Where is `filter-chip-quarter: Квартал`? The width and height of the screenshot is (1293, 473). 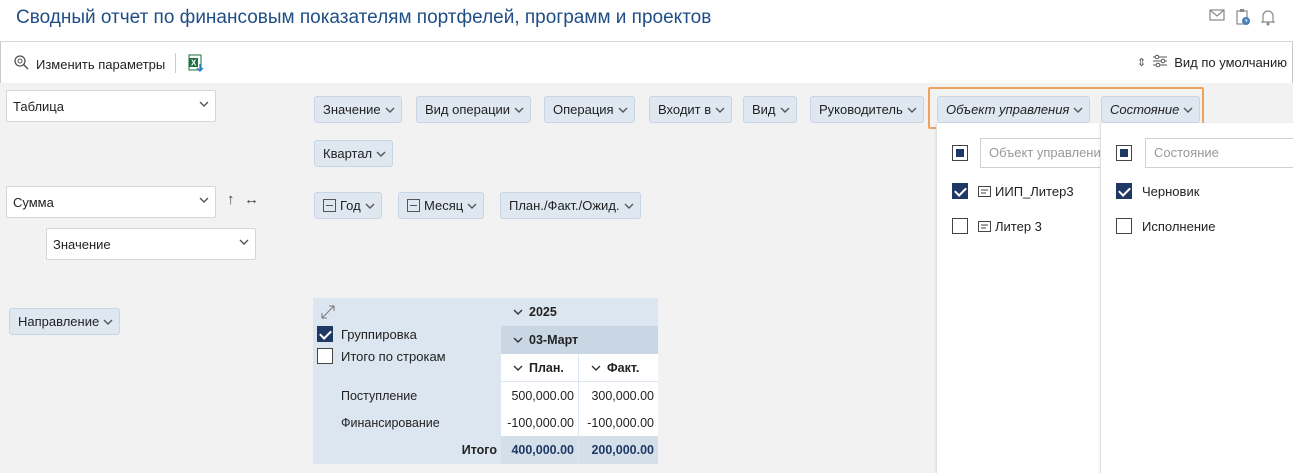
filter-chip-quarter: Квартал is located at coordinates (354, 153).